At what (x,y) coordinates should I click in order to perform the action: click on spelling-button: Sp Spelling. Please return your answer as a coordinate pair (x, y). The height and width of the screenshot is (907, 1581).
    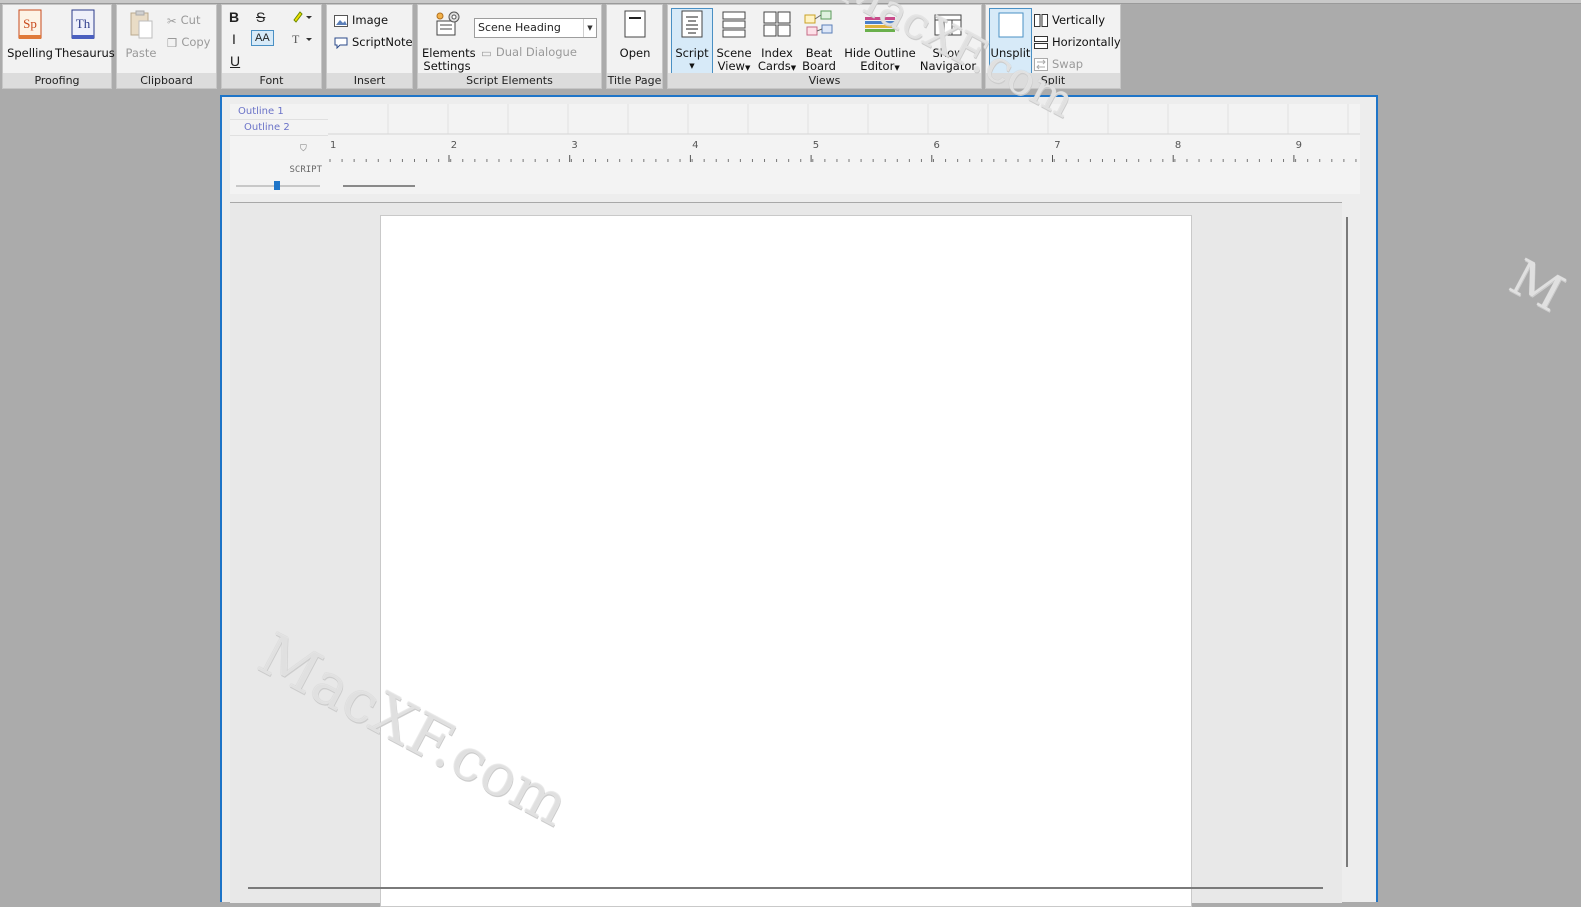
    Looking at the image, I should click on (30, 34).